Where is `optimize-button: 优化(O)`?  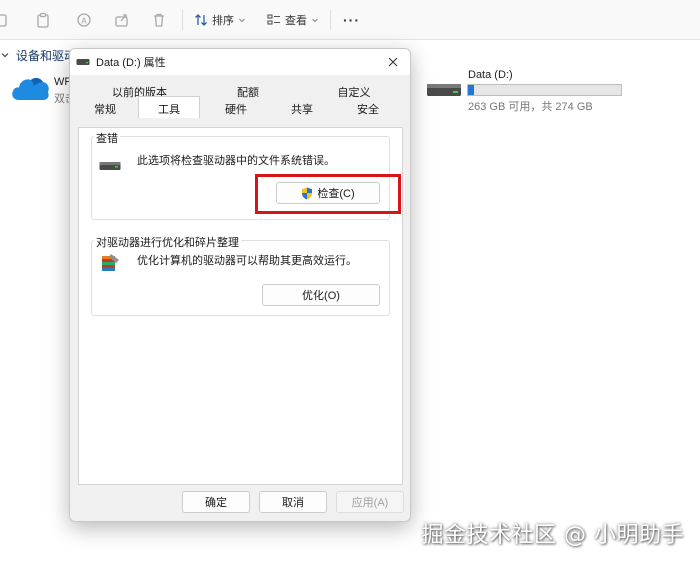
optimize-button: 优化(O) is located at coordinates (321, 295).